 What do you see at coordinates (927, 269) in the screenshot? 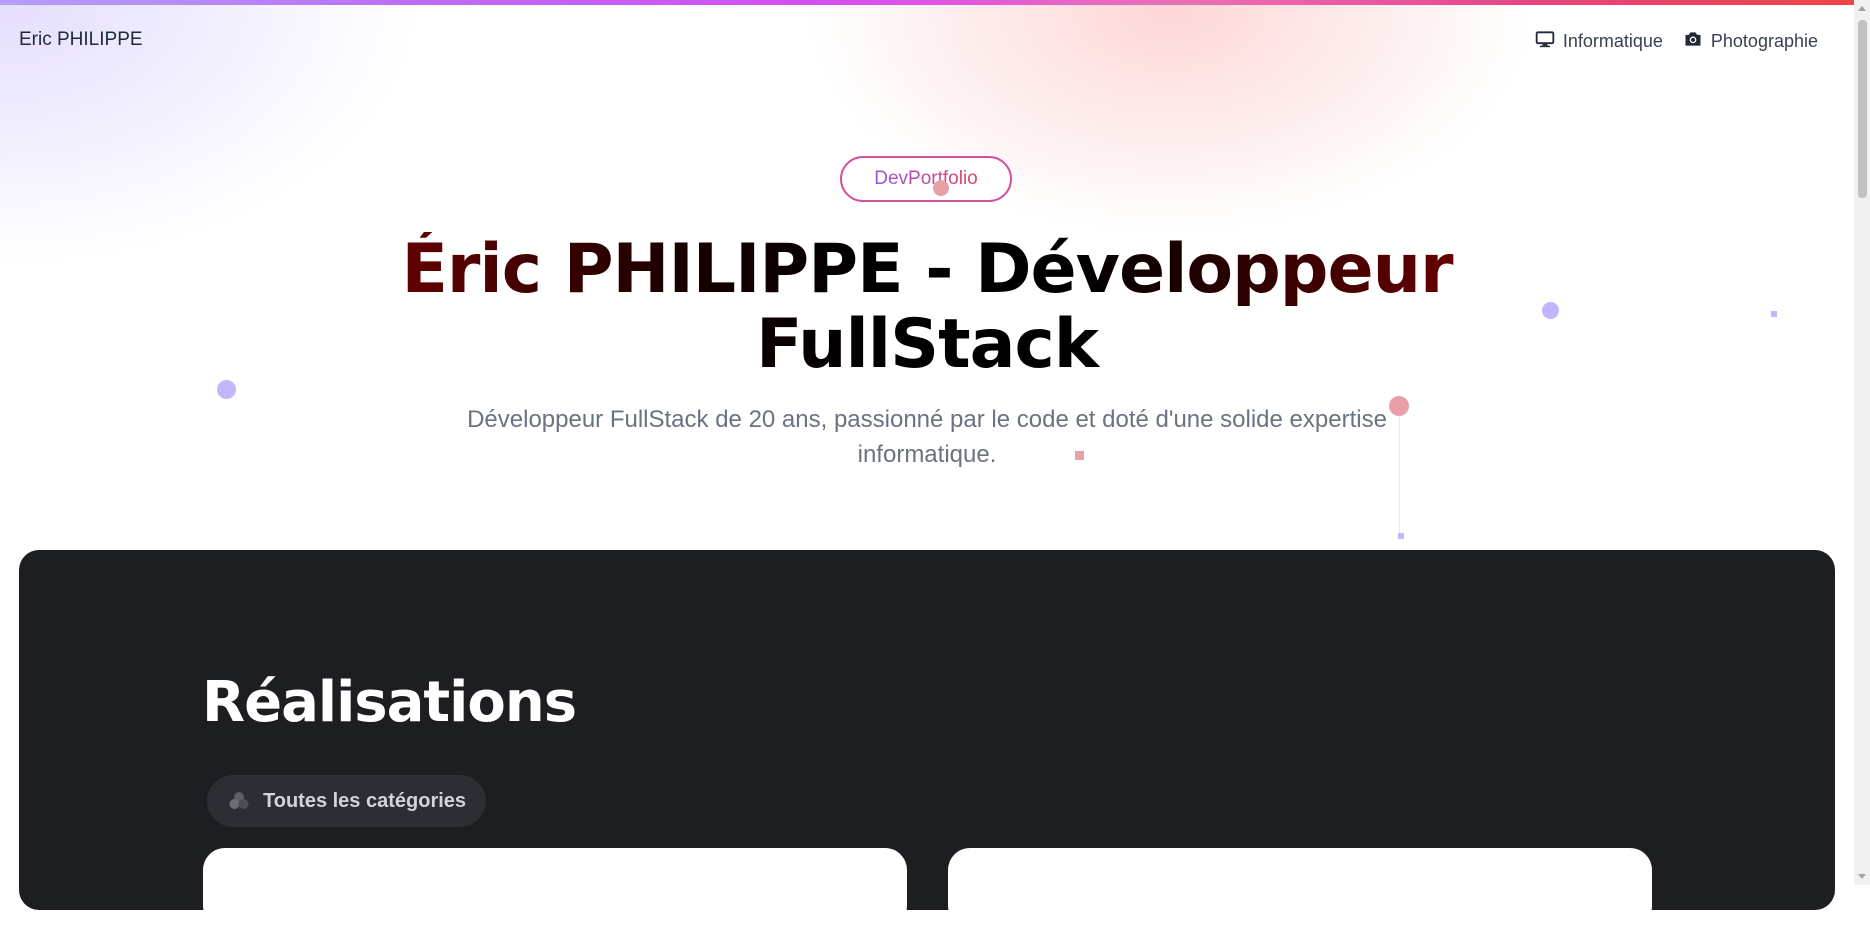
I see `hero-title-line1: Éric PHILIPPE - Développeur` at bounding box center [927, 269].